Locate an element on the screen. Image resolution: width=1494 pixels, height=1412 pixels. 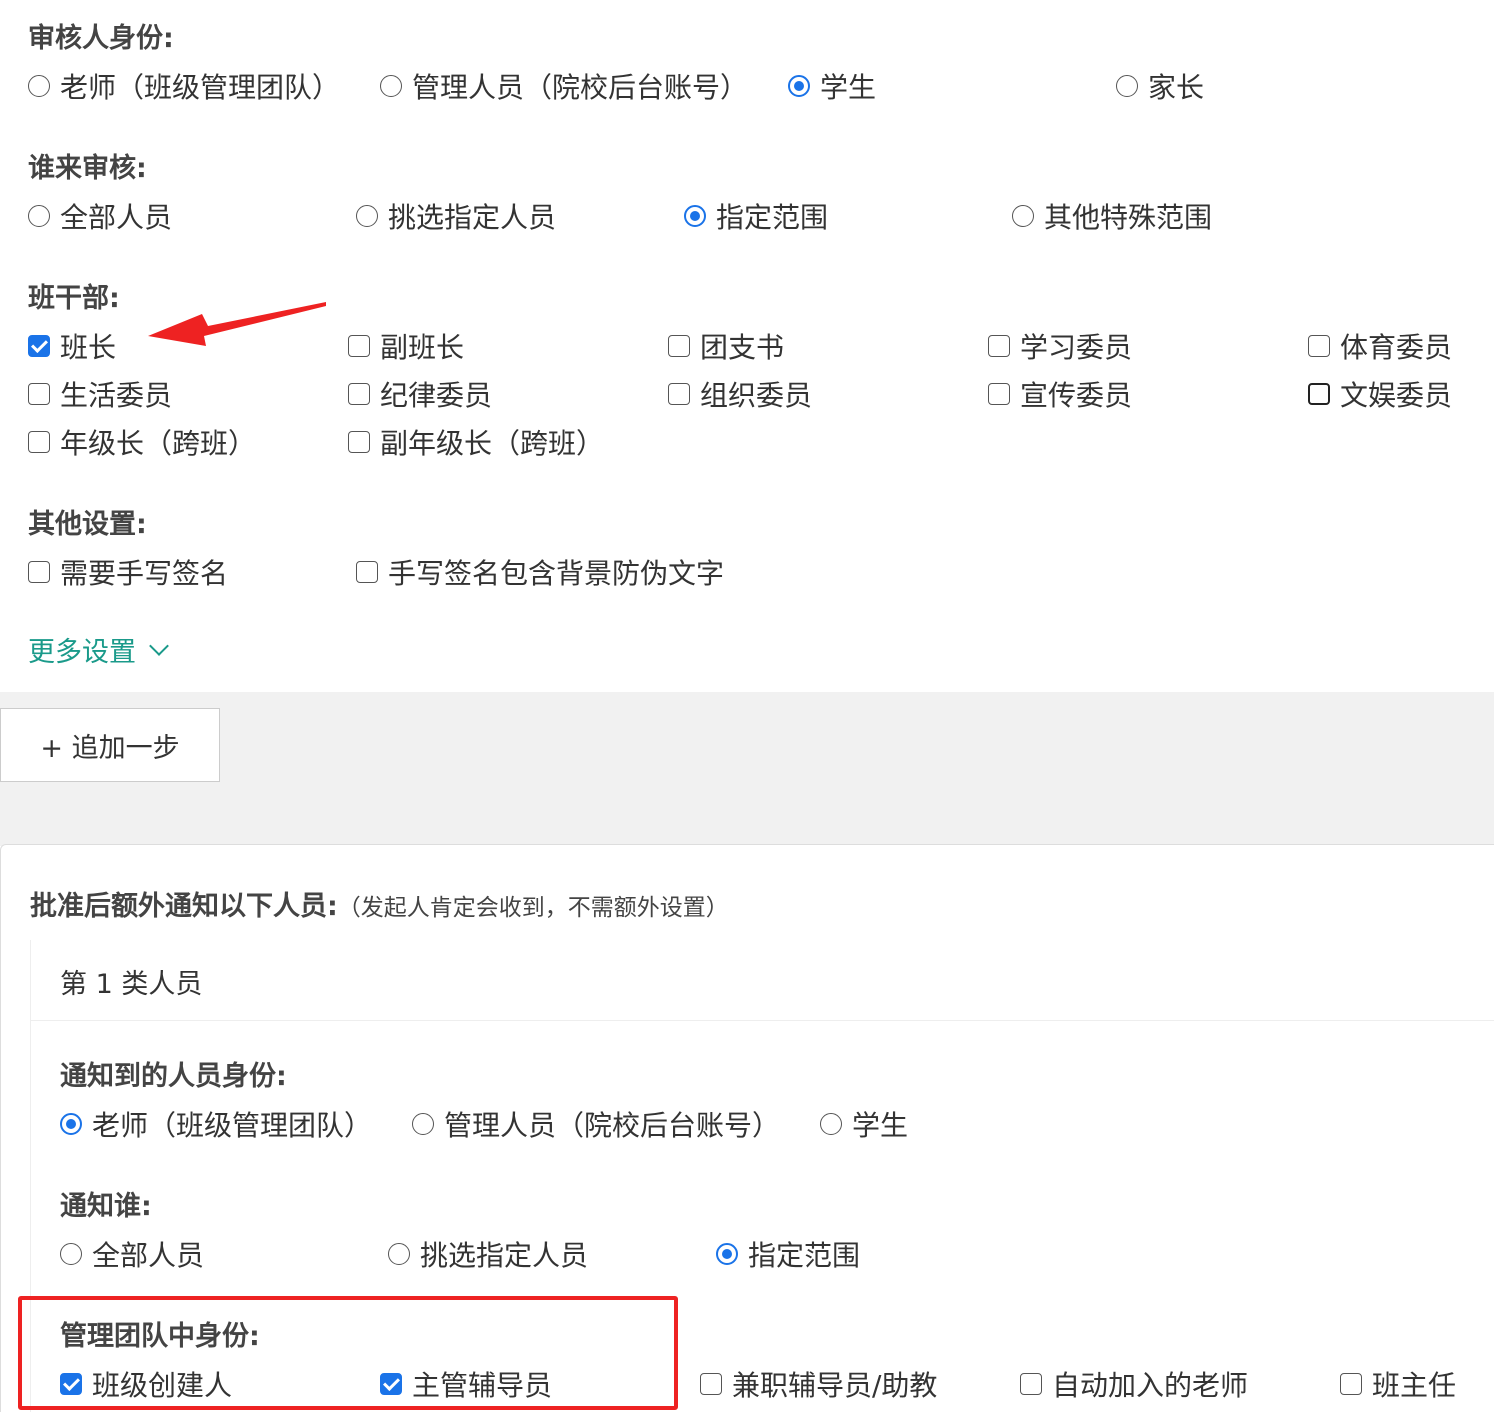
notify-identity-label: 通知到的人员身份: is located at coordinates (173, 1076).